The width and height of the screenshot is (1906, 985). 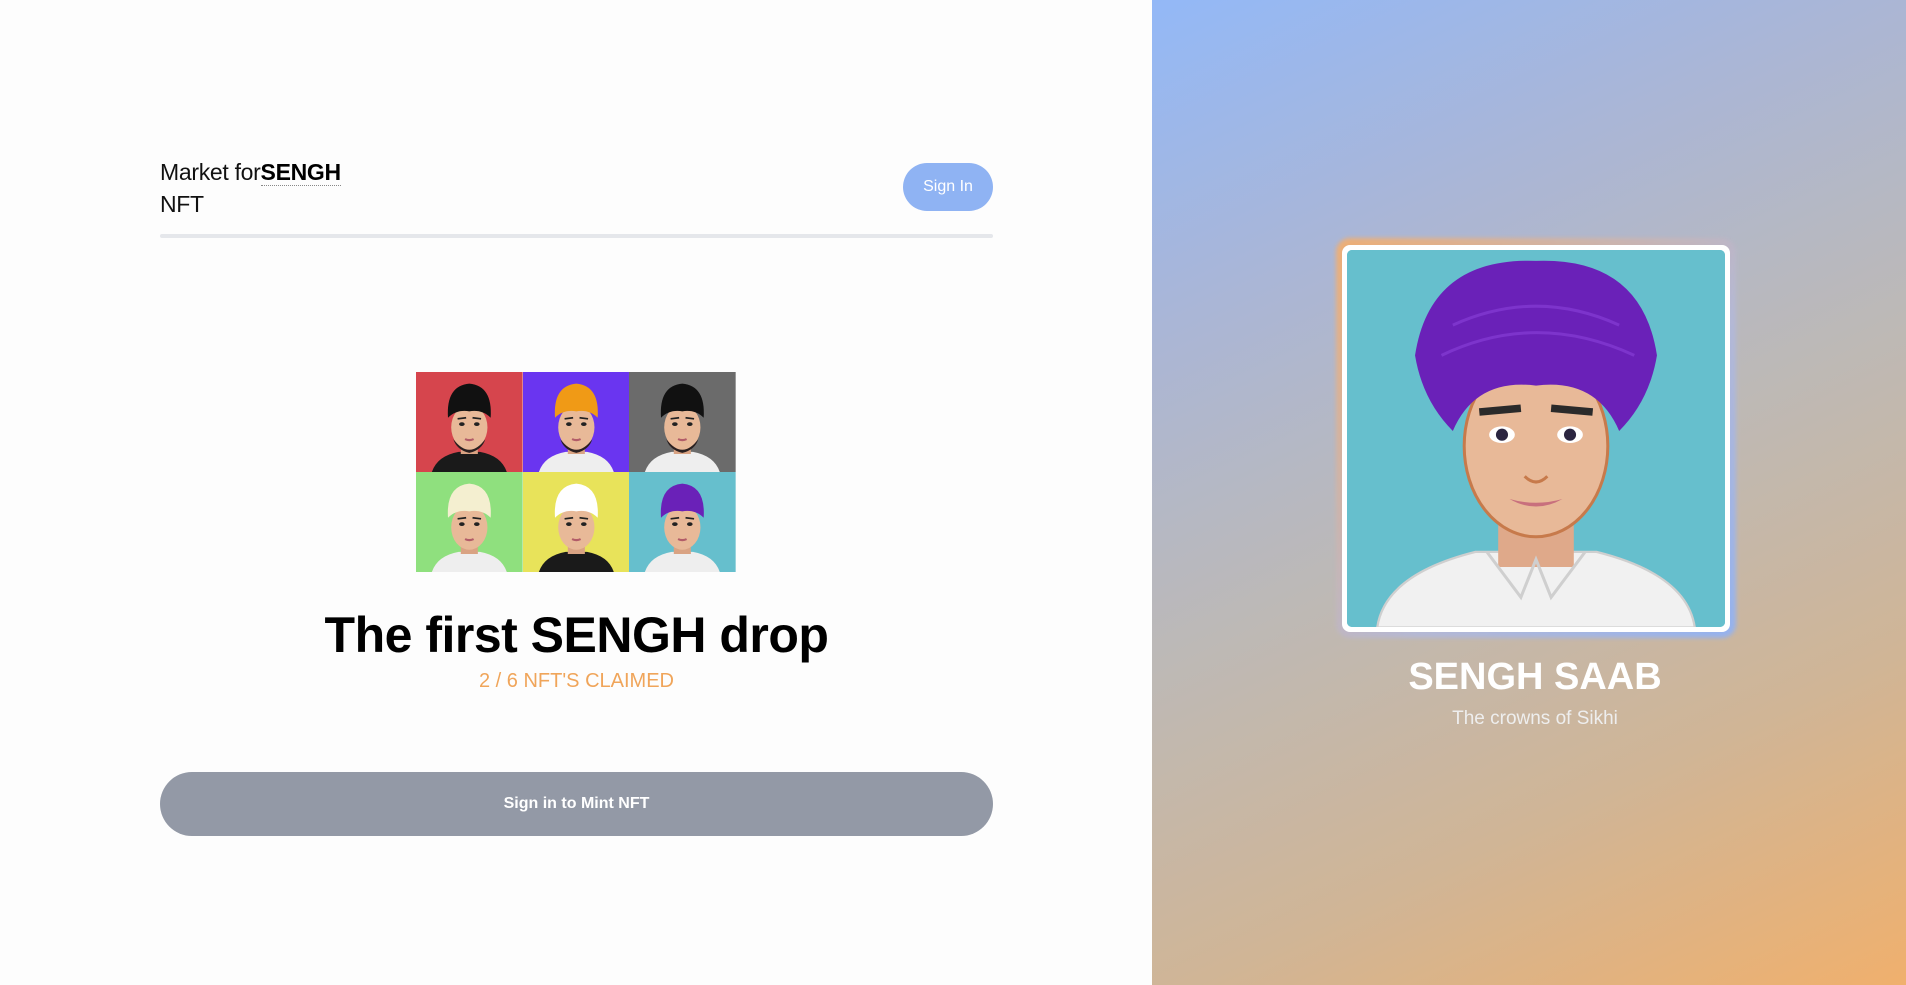 What do you see at coordinates (948, 187) in the screenshot?
I see `sign-in-button: Sign In` at bounding box center [948, 187].